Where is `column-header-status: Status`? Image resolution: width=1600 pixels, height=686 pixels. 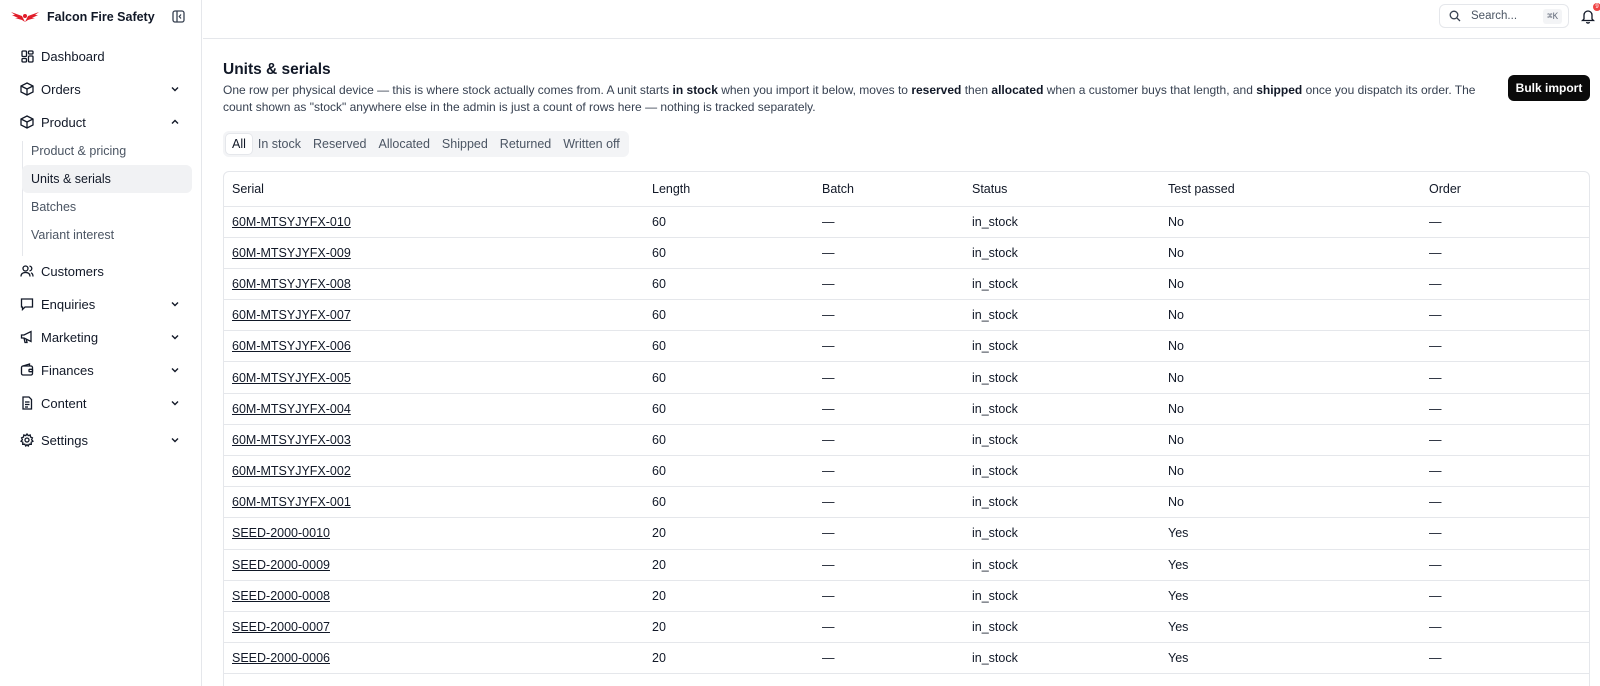
column-header-status: Status is located at coordinates (1062, 189).